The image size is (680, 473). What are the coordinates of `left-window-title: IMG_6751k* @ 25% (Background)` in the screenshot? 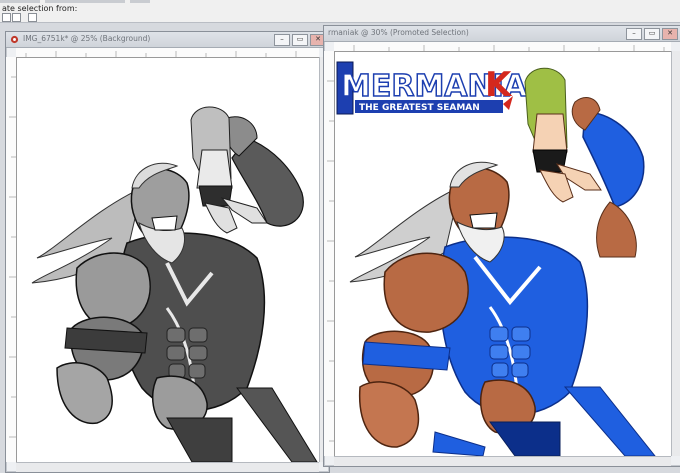 It's located at (87, 38).